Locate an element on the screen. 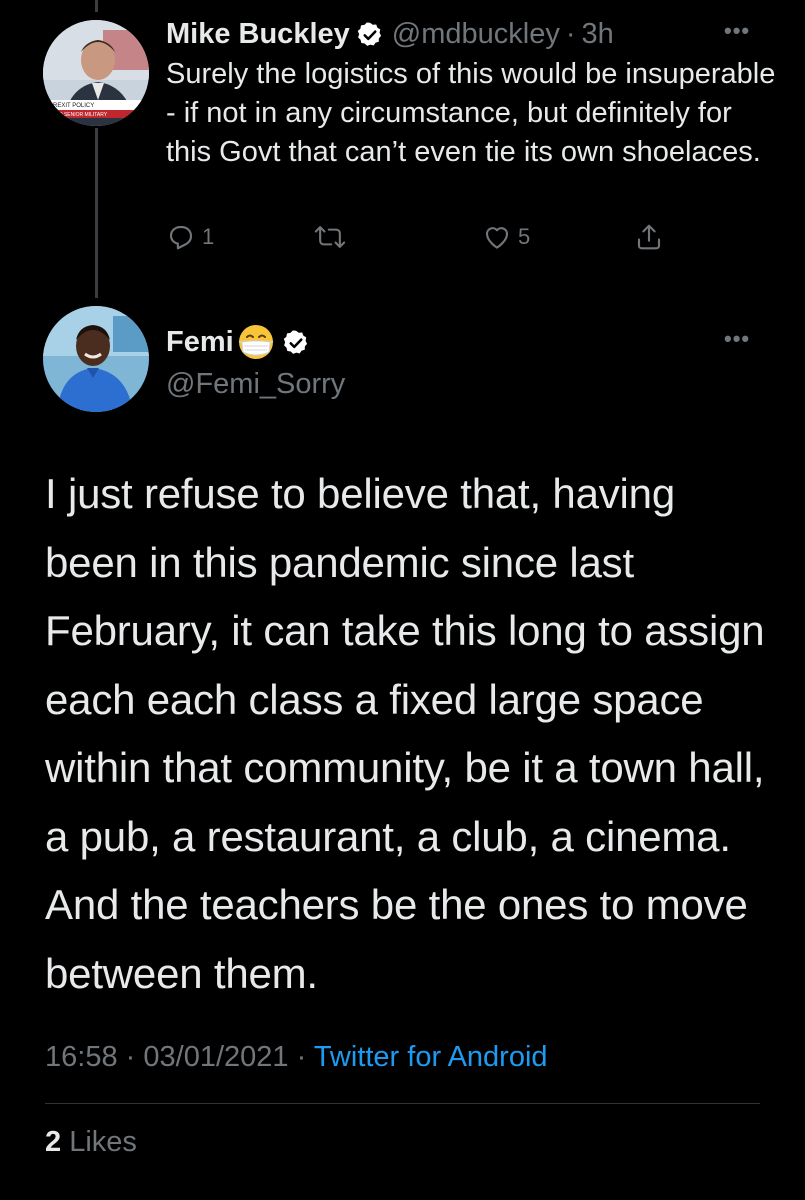 The height and width of the screenshot is (1200, 805). reply-icon is located at coordinates (181, 237).